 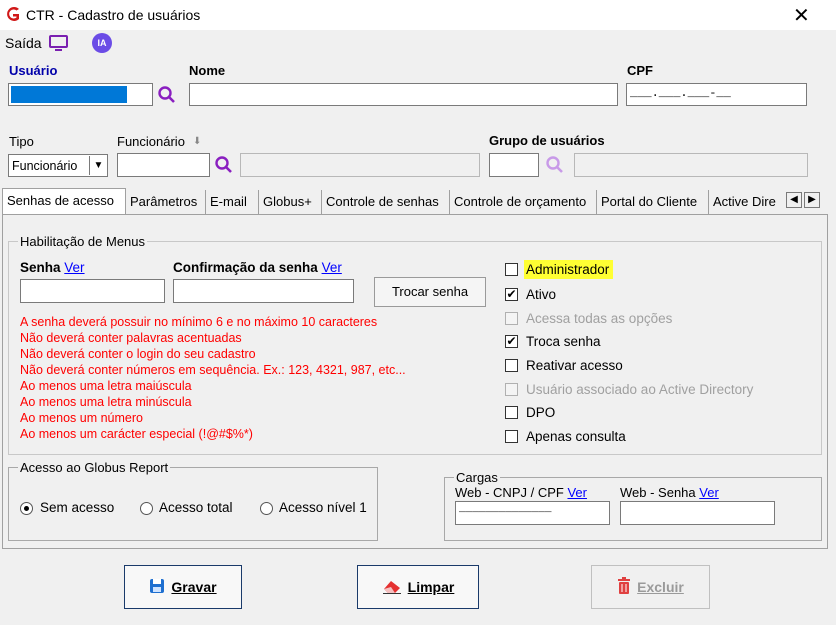 I want to click on acesso-nivel1-radio, so click(x=266, y=508).